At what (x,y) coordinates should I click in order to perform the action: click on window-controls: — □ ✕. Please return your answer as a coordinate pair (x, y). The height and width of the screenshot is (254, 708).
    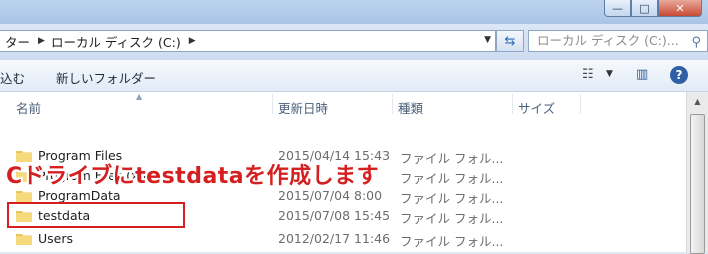
    Looking at the image, I should click on (653, 9).